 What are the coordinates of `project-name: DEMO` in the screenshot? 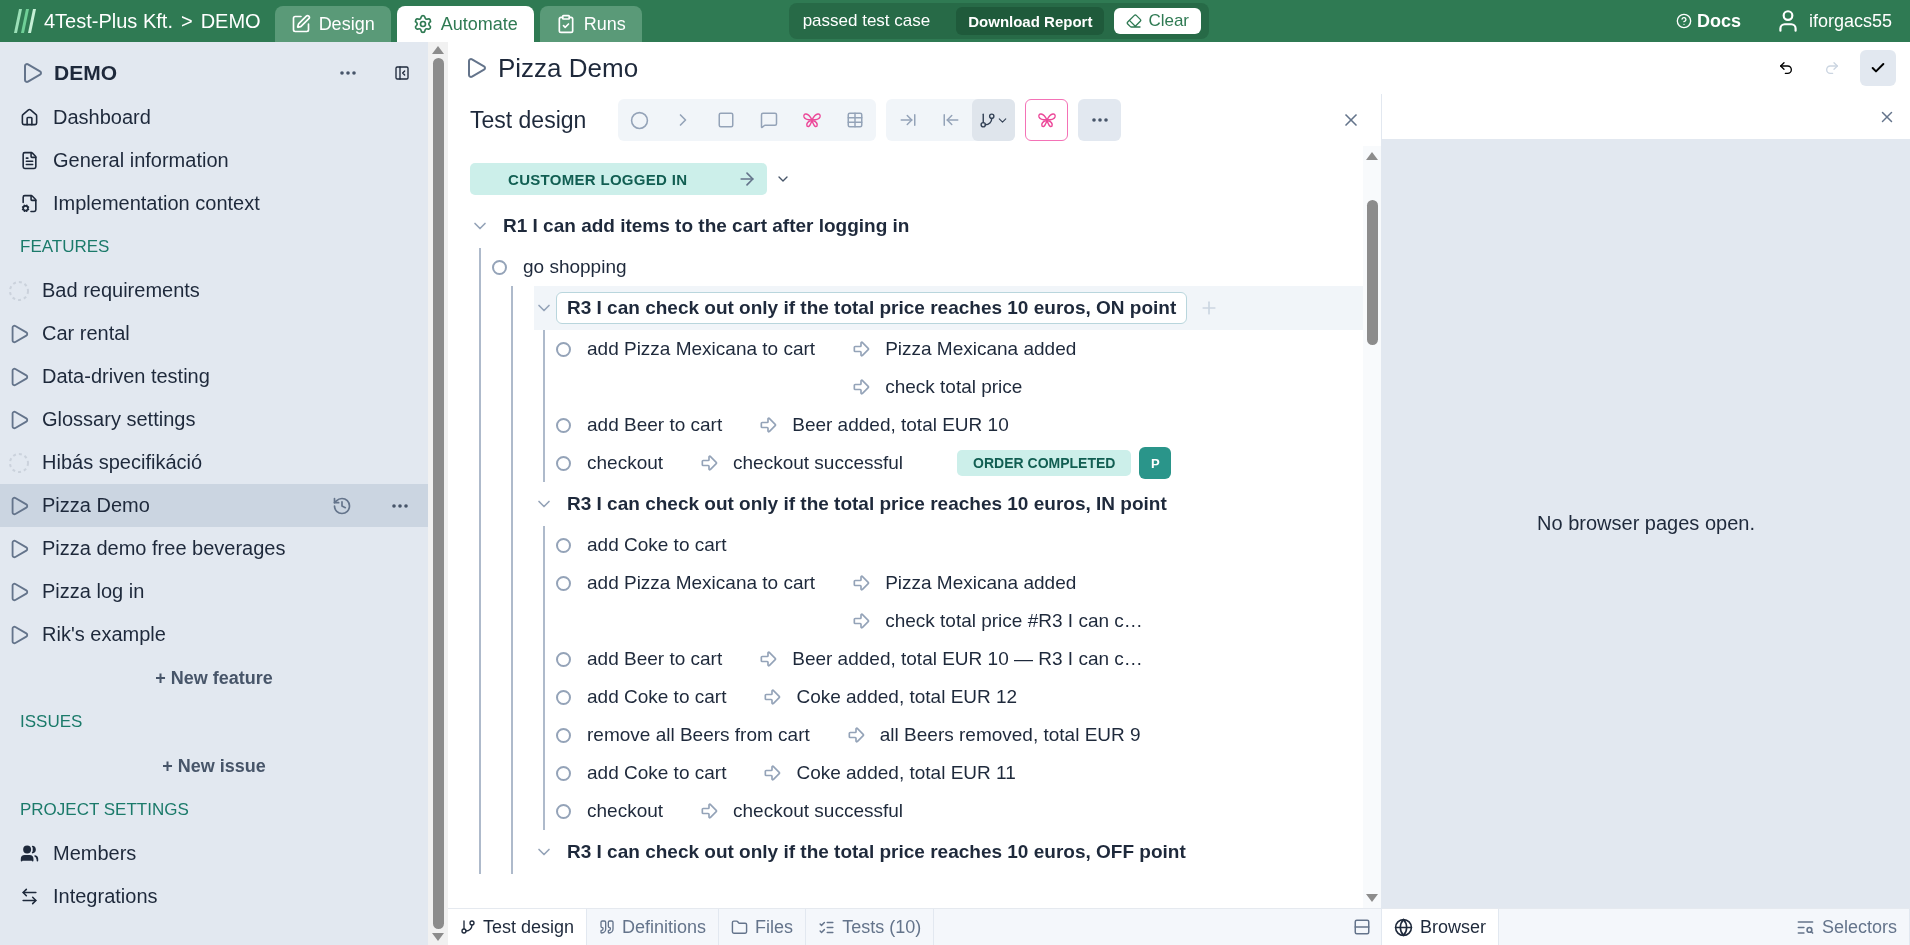 It's located at (230, 21).